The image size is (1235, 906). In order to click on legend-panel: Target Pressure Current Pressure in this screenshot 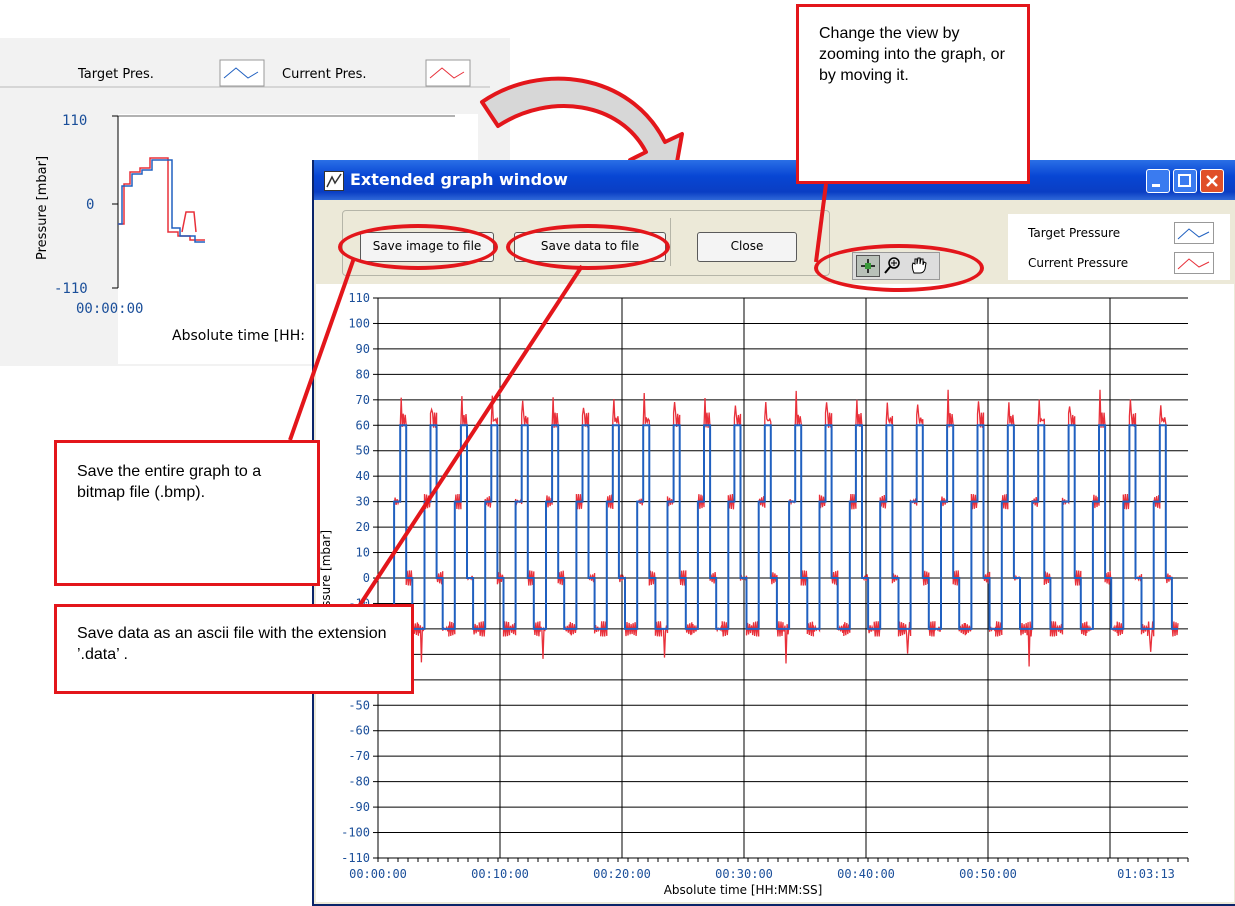, I will do `click(1119, 247)`.